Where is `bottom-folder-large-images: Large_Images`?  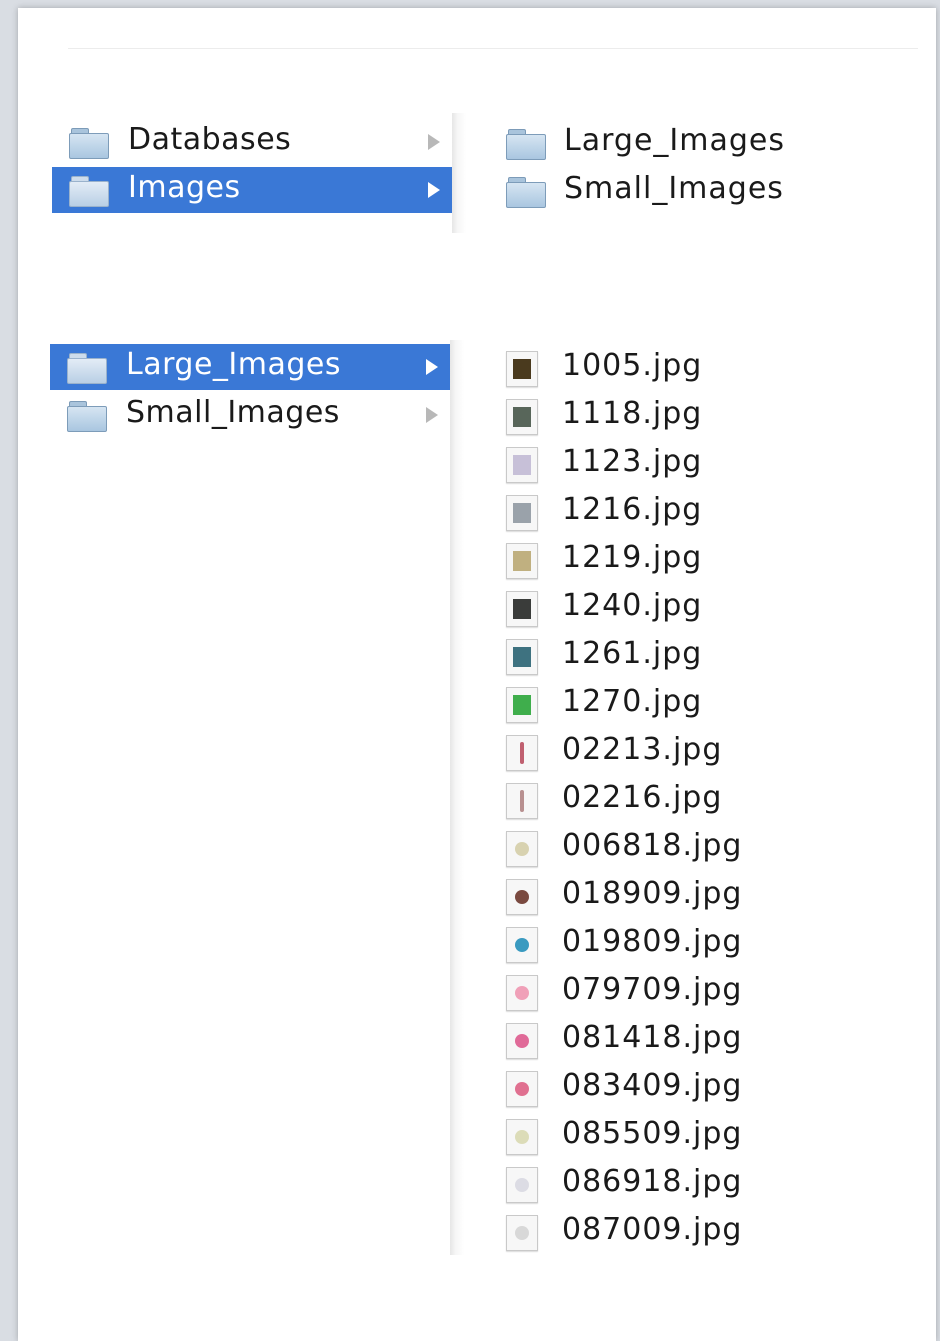 bottom-folder-large-images: Large_Images is located at coordinates (250, 367).